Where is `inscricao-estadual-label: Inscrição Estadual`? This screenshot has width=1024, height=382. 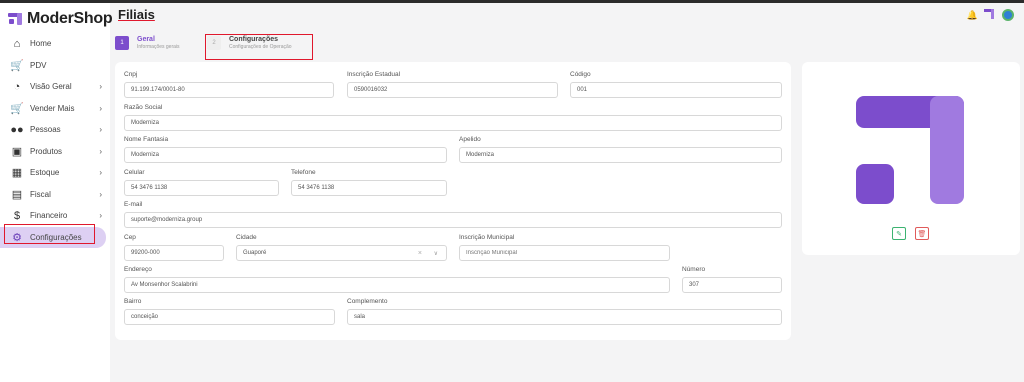 inscricao-estadual-label: Inscrição Estadual is located at coordinates (374, 74).